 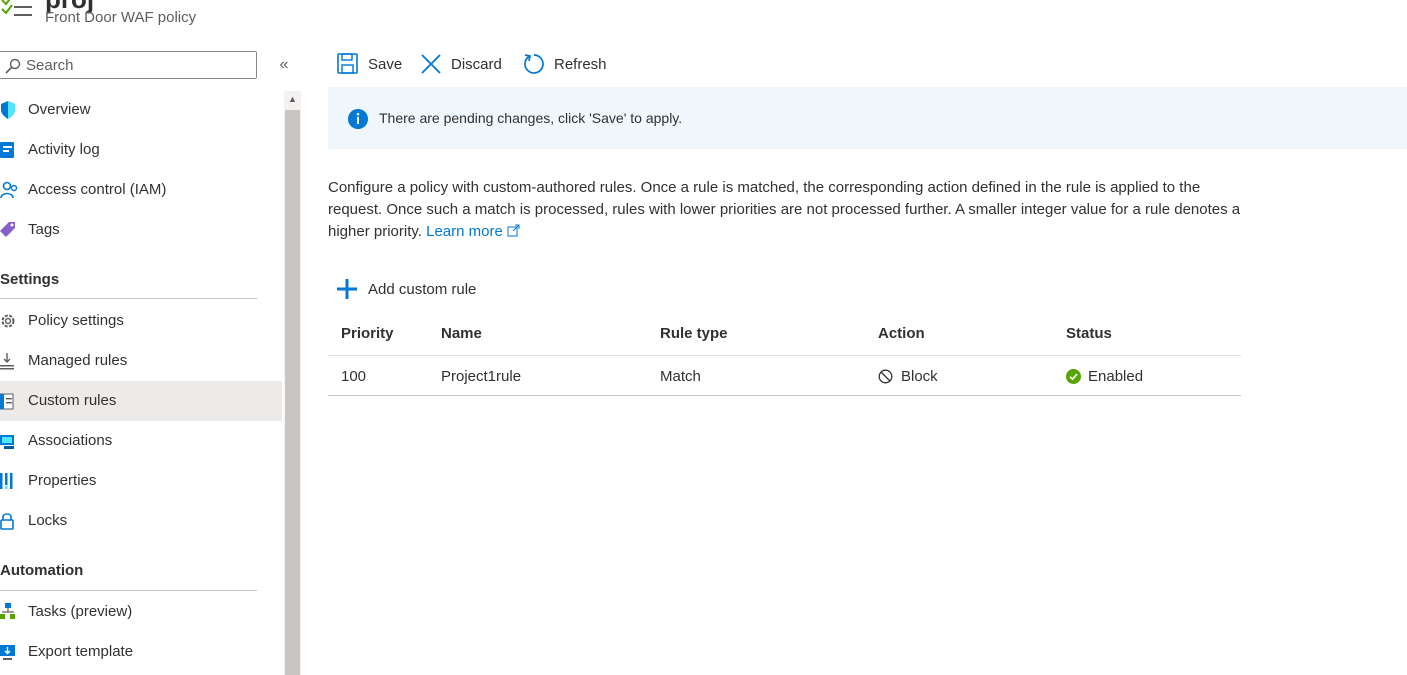 I want to click on refresh-button: Refresh, so click(x=568, y=65).